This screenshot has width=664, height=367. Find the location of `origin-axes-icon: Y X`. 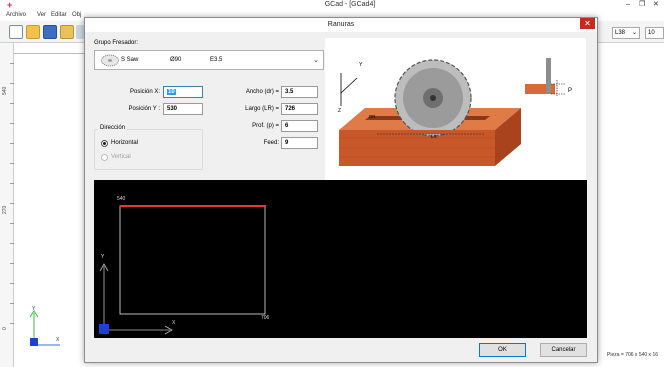

origin-axes-icon: Y X is located at coordinates (44, 326).